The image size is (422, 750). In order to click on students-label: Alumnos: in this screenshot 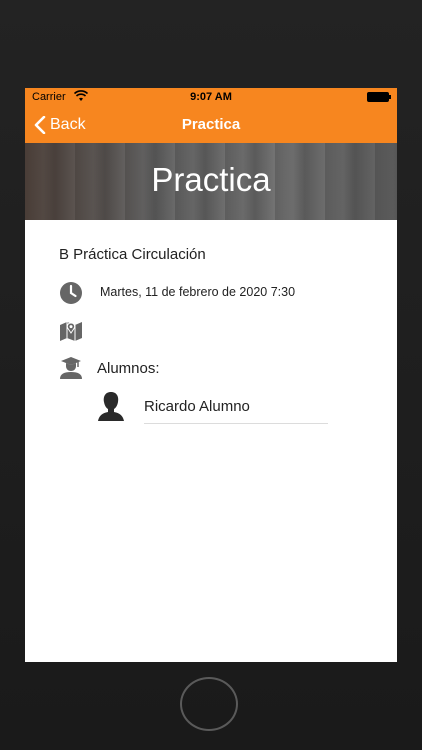, I will do `click(128, 368)`.